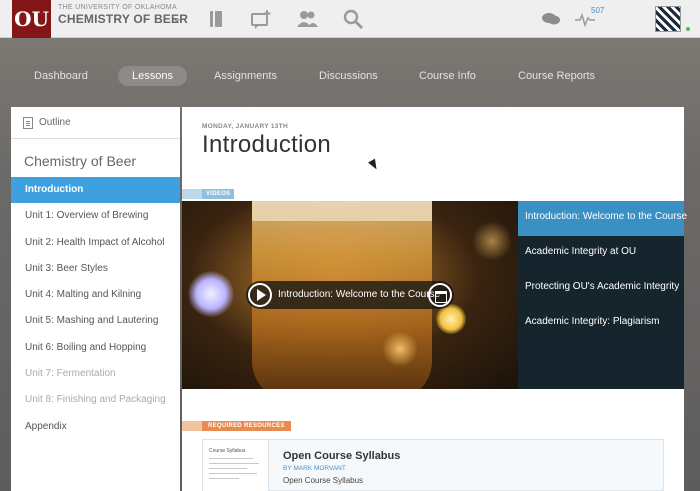 The height and width of the screenshot is (491, 700). Describe the element at coordinates (374, 165) in the screenshot. I see `mouse-cursor-icon` at that location.